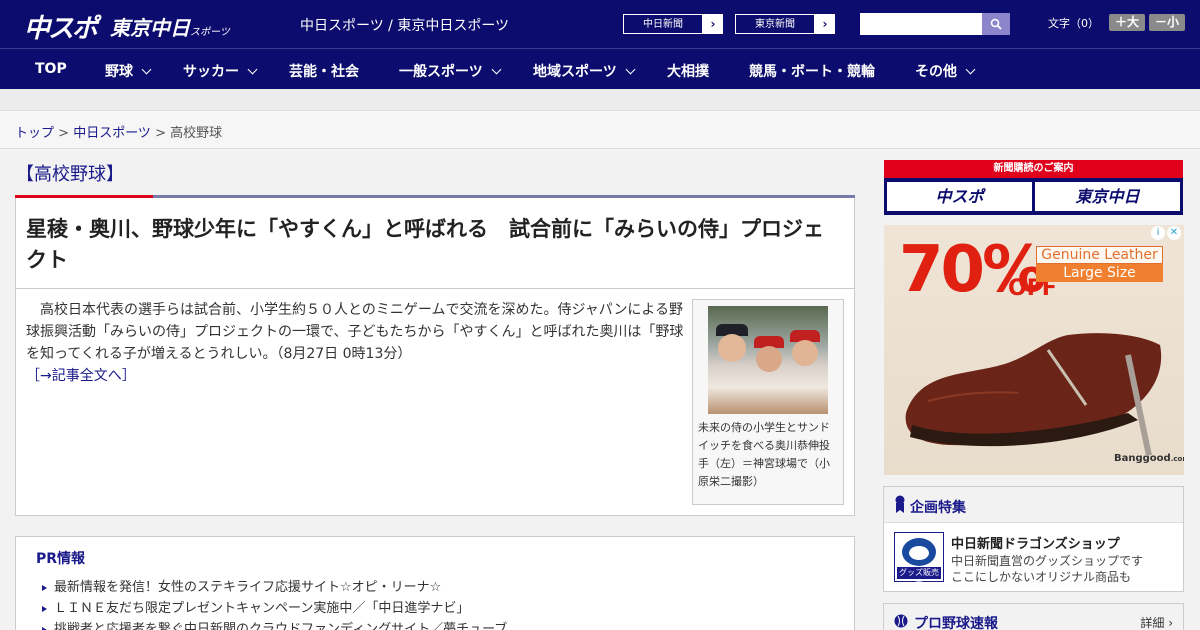 The height and width of the screenshot is (630, 1200). Describe the element at coordinates (812, 71) in the screenshot. I see `nav-item-racing: 競馬・ボート・競輪` at that location.